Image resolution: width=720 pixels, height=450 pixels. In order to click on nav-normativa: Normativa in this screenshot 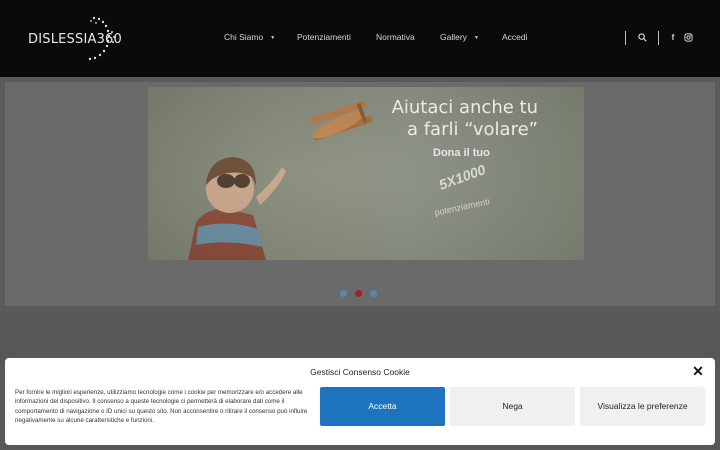, I will do `click(395, 37)`.